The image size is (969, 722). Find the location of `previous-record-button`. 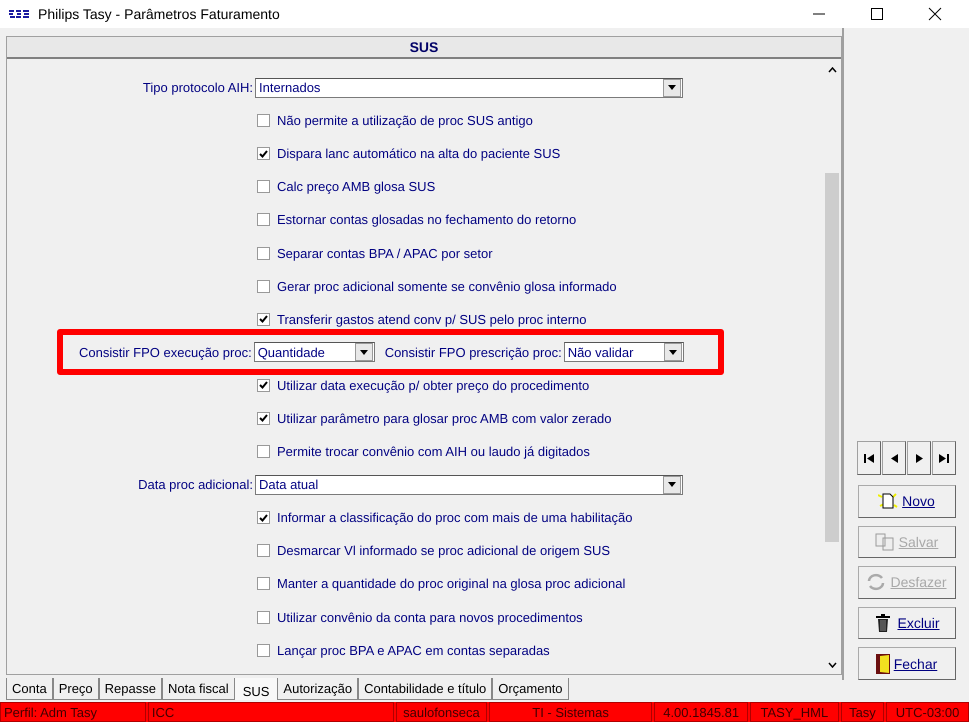

previous-record-button is located at coordinates (894, 458).